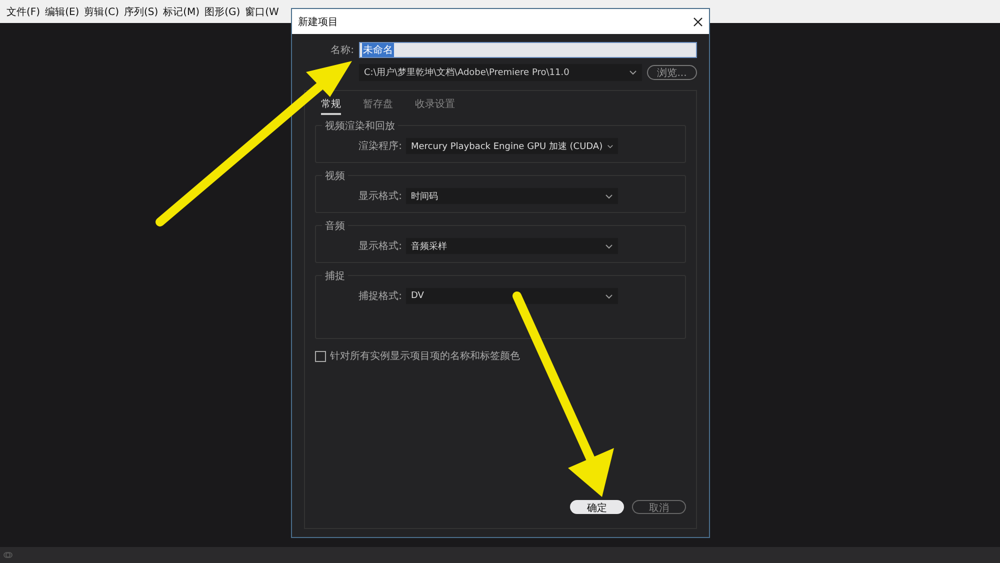  What do you see at coordinates (318, 22) in the screenshot?
I see `window-title: 新建项目` at bounding box center [318, 22].